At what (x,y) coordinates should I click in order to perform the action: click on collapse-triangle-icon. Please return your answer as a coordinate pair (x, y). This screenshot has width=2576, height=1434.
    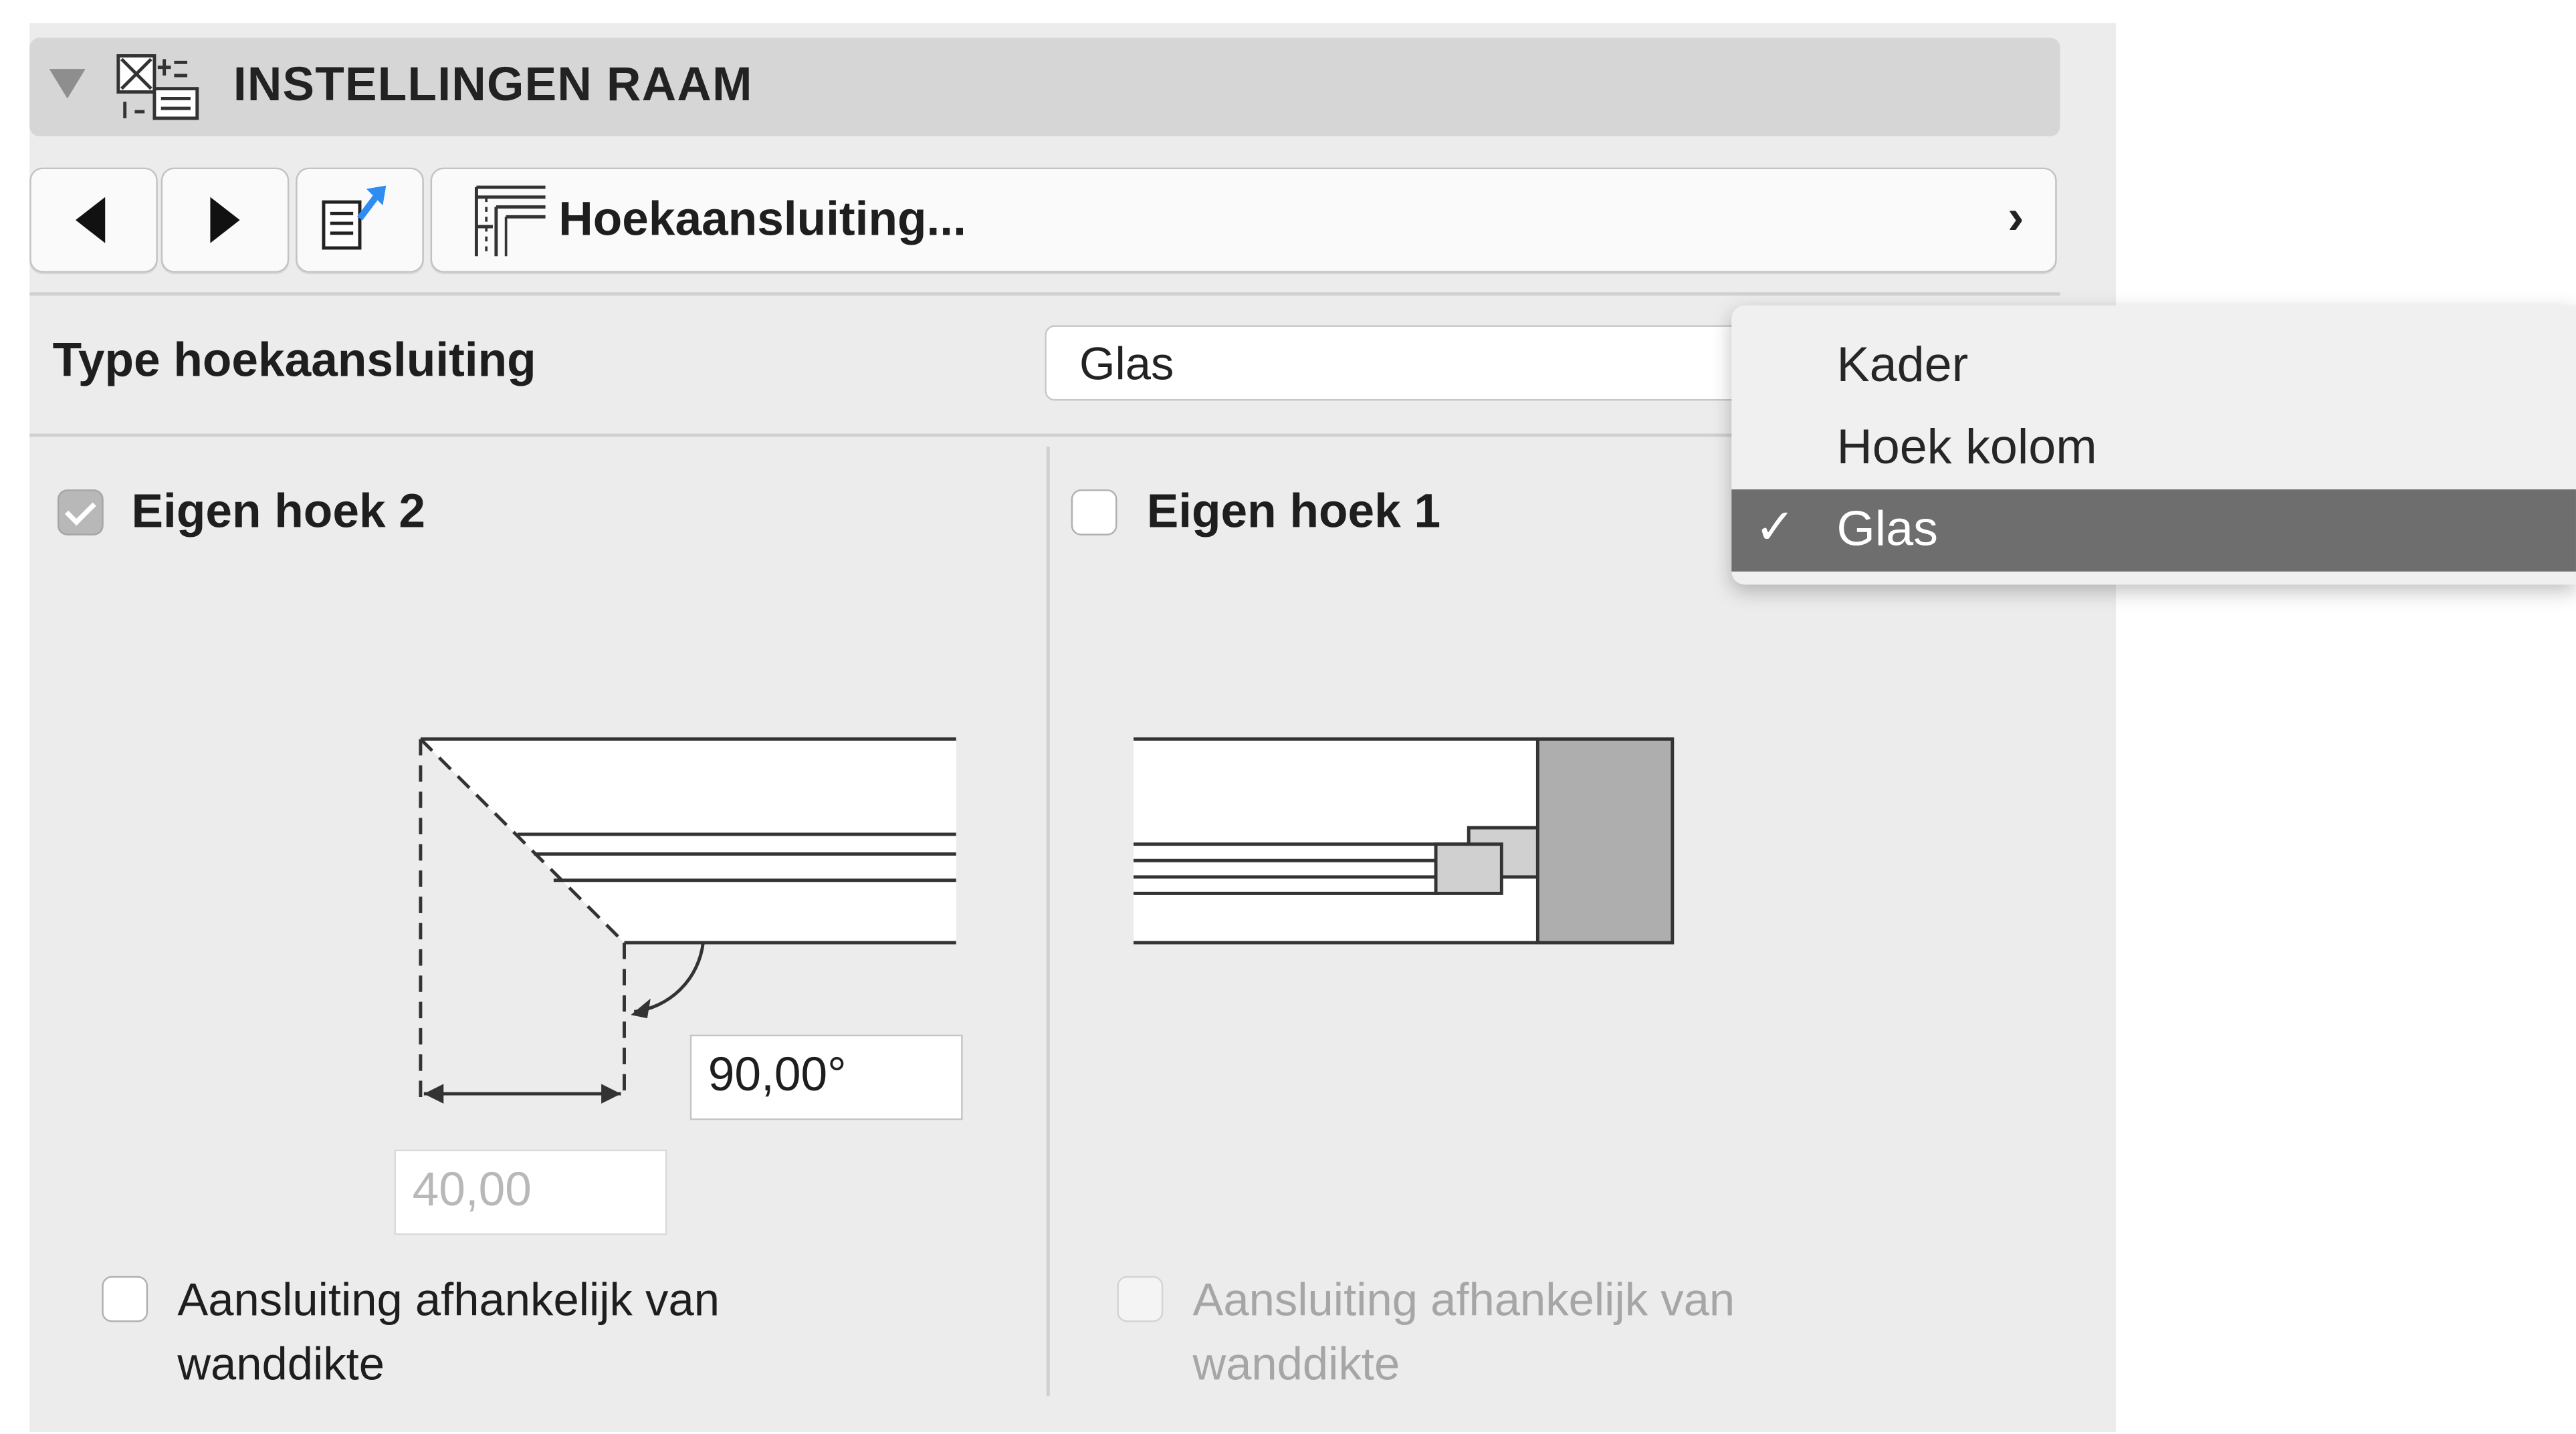
    Looking at the image, I should click on (67, 84).